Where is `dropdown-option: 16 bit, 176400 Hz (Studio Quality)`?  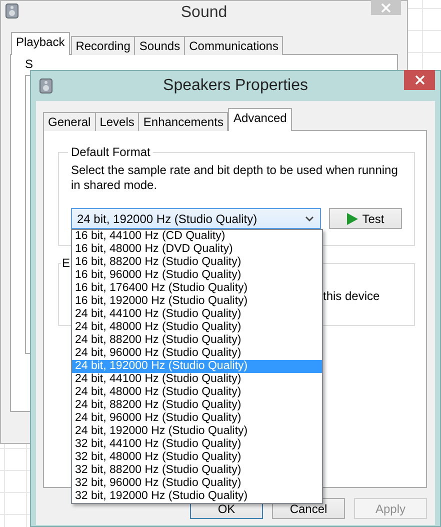 dropdown-option: 16 bit, 176400 Hz (Studio Quality) is located at coordinates (197, 288).